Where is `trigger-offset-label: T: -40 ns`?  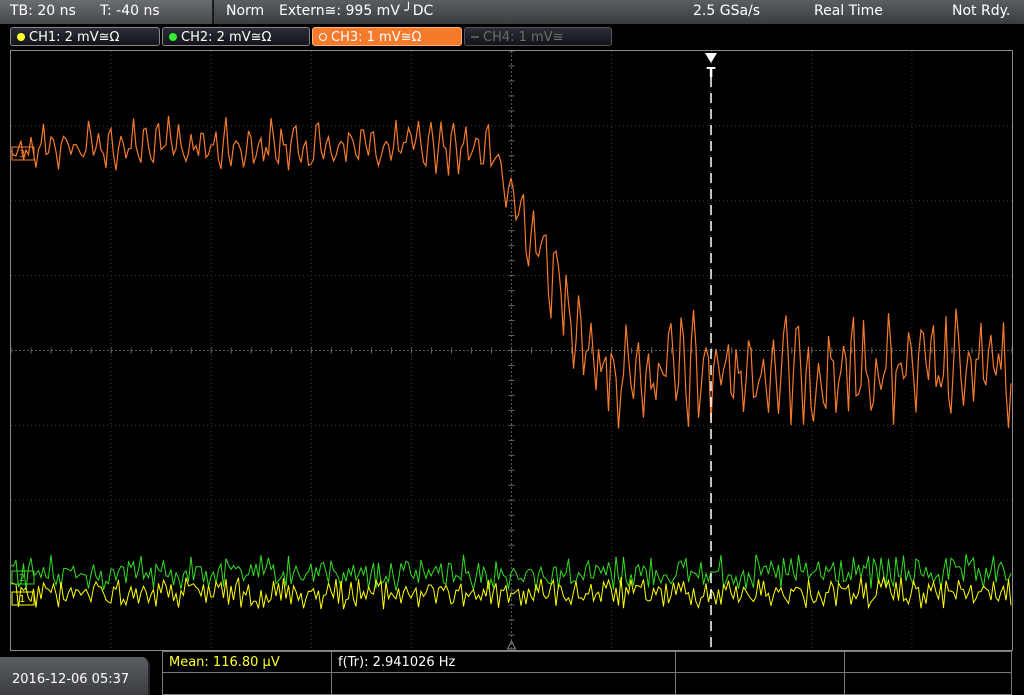
trigger-offset-label: T: -40 ns is located at coordinates (130, 11).